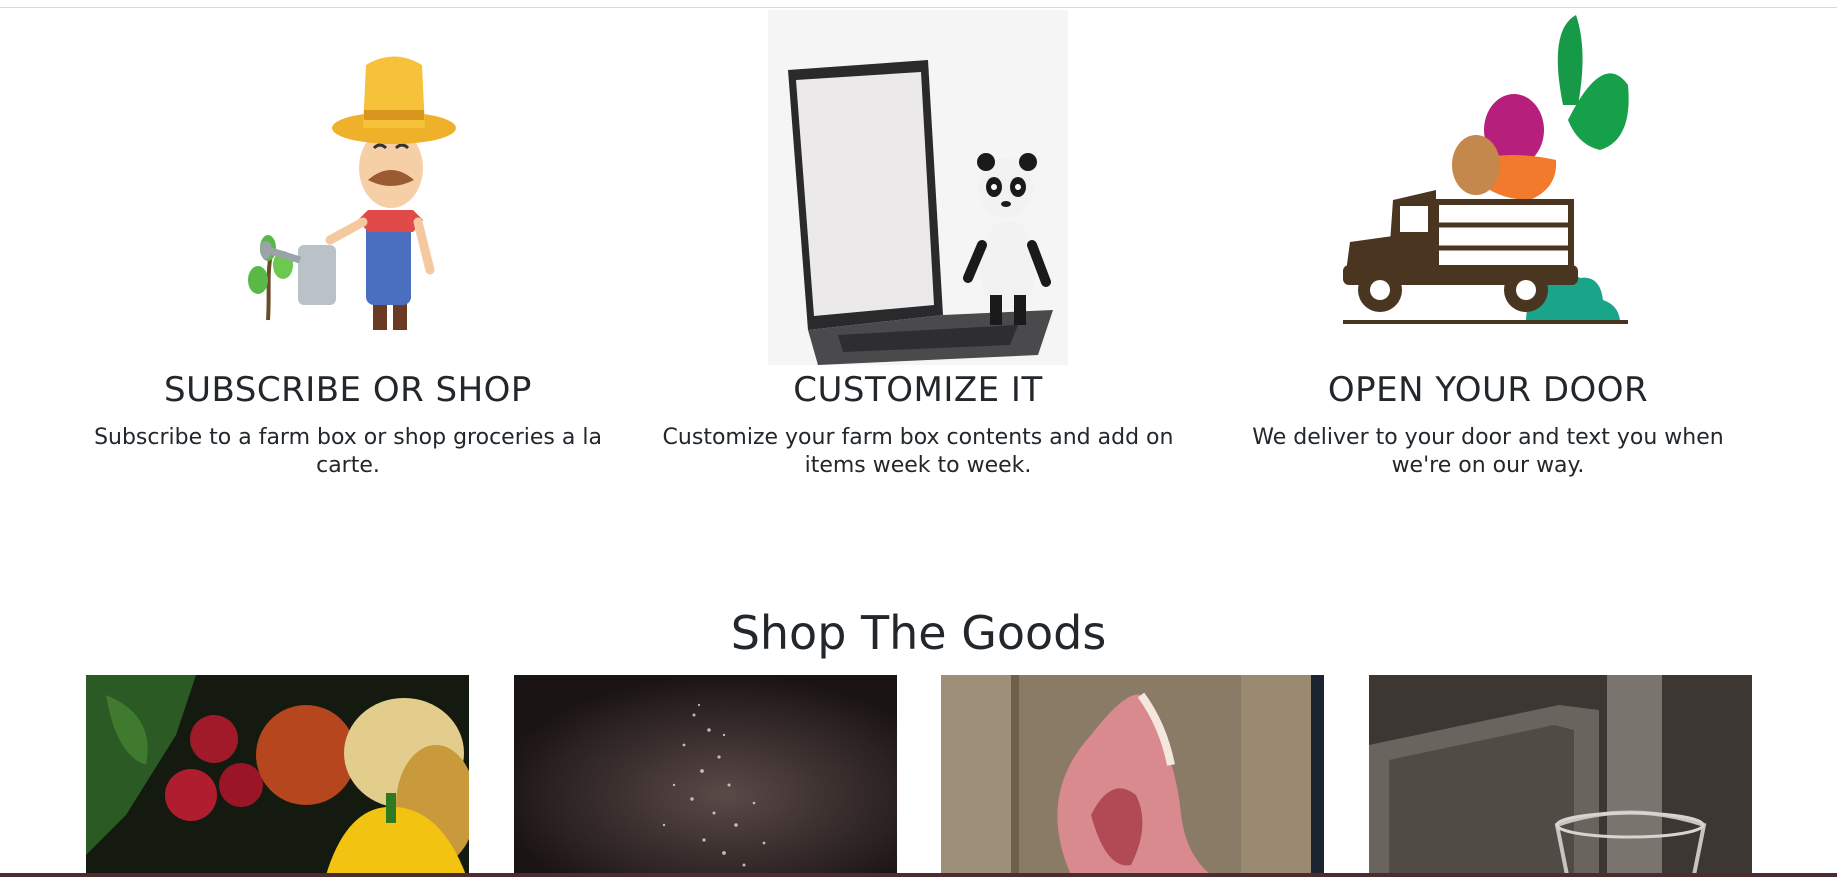  What do you see at coordinates (918, 187) in the screenshot?
I see `laptop-panda-illustration` at bounding box center [918, 187].